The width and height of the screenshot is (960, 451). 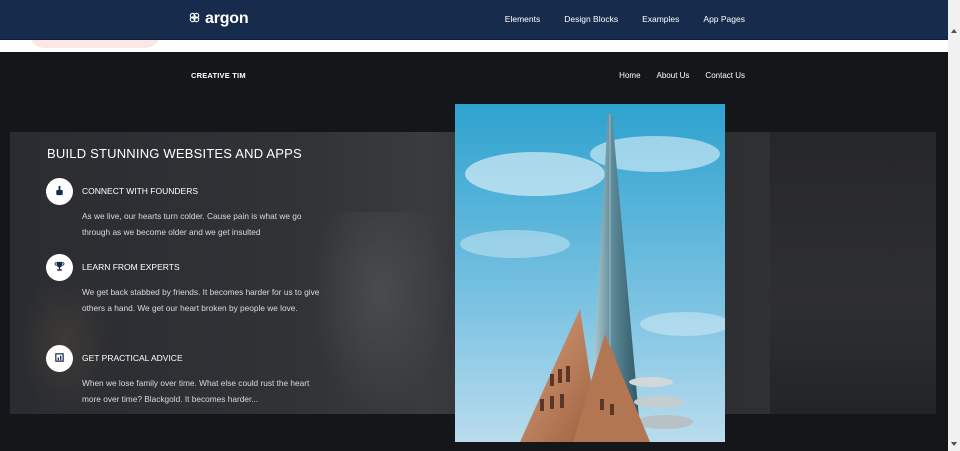 I want to click on brand-logo: argon, so click(x=219, y=19).